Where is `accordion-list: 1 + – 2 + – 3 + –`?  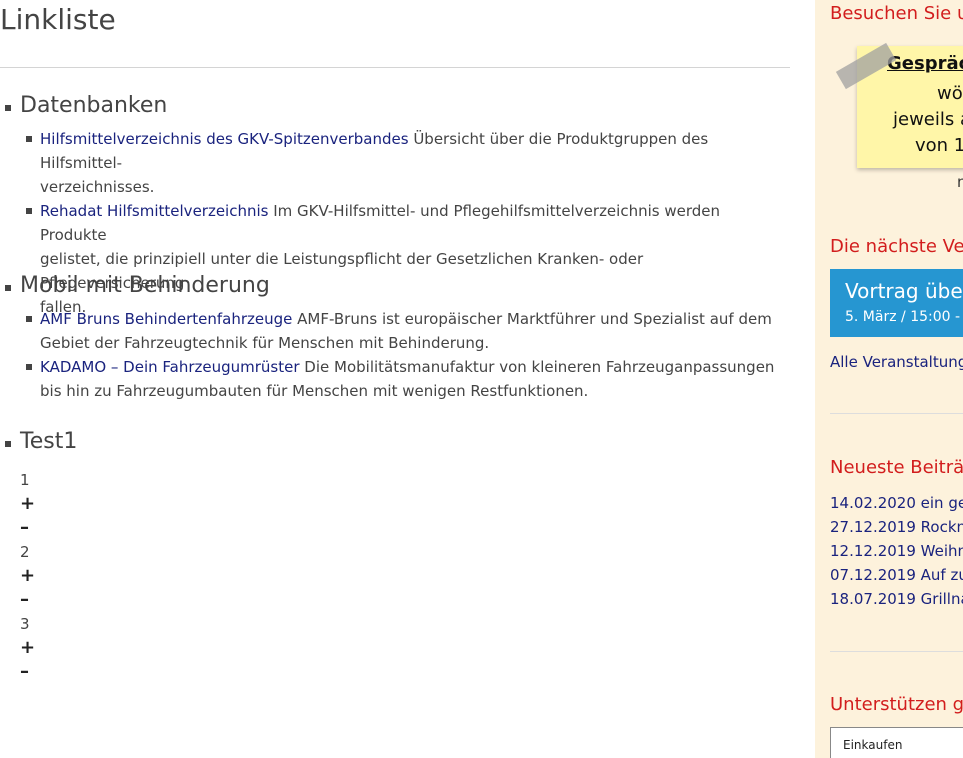
accordion-list: 1 + – 2 + – 3 + – is located at coordinates (27, 576).